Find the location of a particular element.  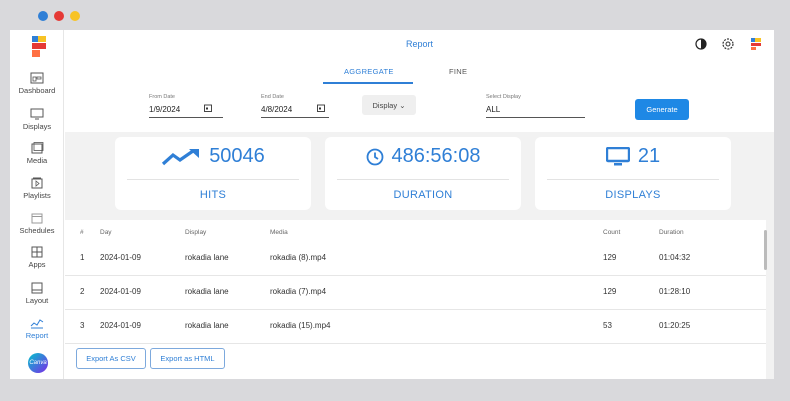

sidebar-item-schedules: Schedules is located at coordinates (37, 223).